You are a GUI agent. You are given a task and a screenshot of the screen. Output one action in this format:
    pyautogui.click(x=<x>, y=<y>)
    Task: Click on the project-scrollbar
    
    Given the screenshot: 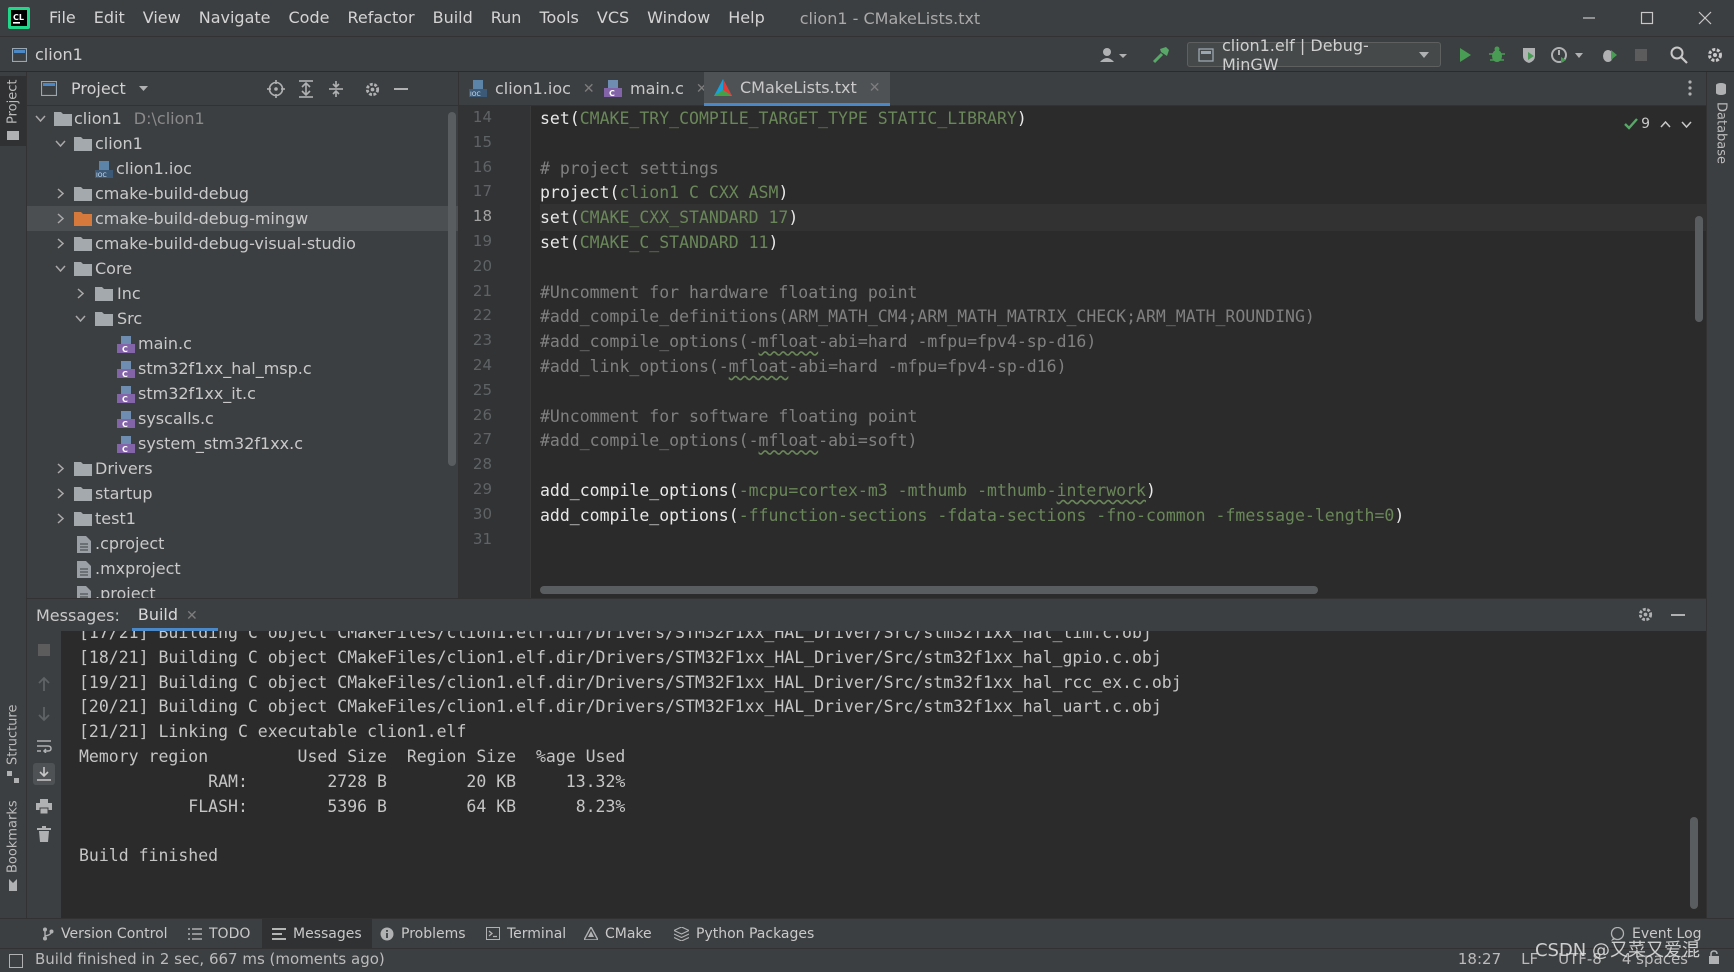 What is the action you would take?
    pyautogui.click(x=452, y=289)
    